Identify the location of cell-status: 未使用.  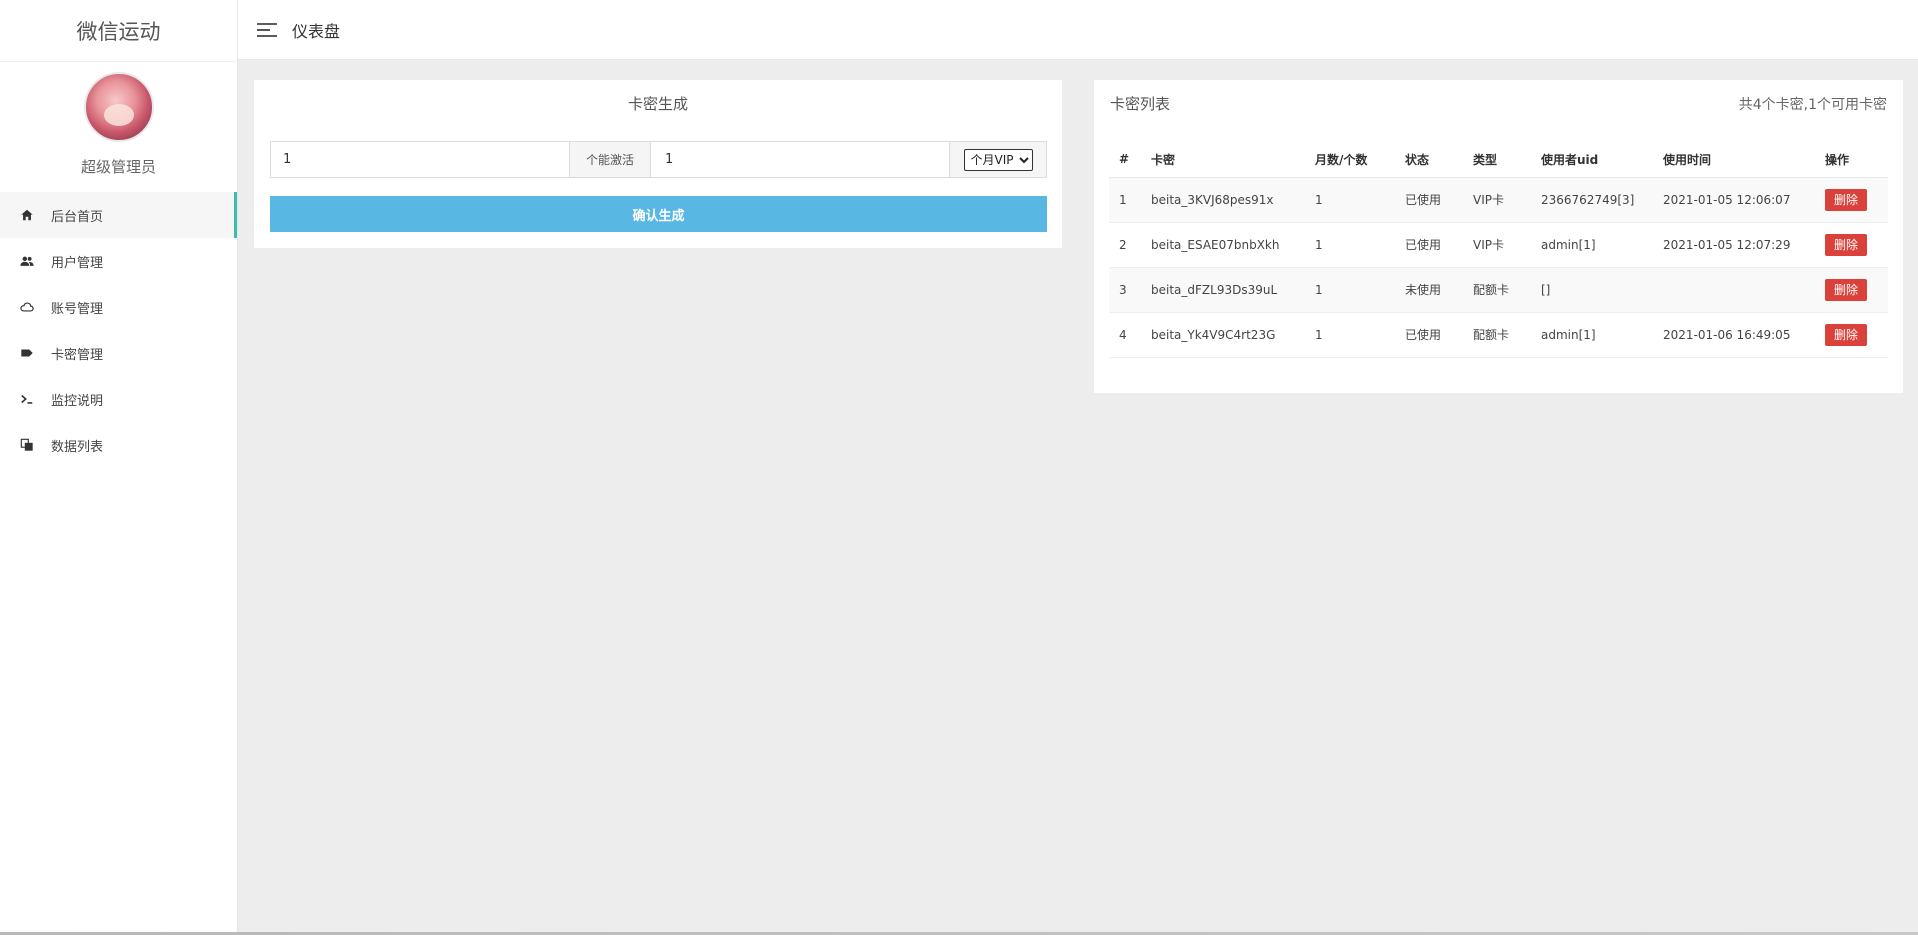
(1429, 290).